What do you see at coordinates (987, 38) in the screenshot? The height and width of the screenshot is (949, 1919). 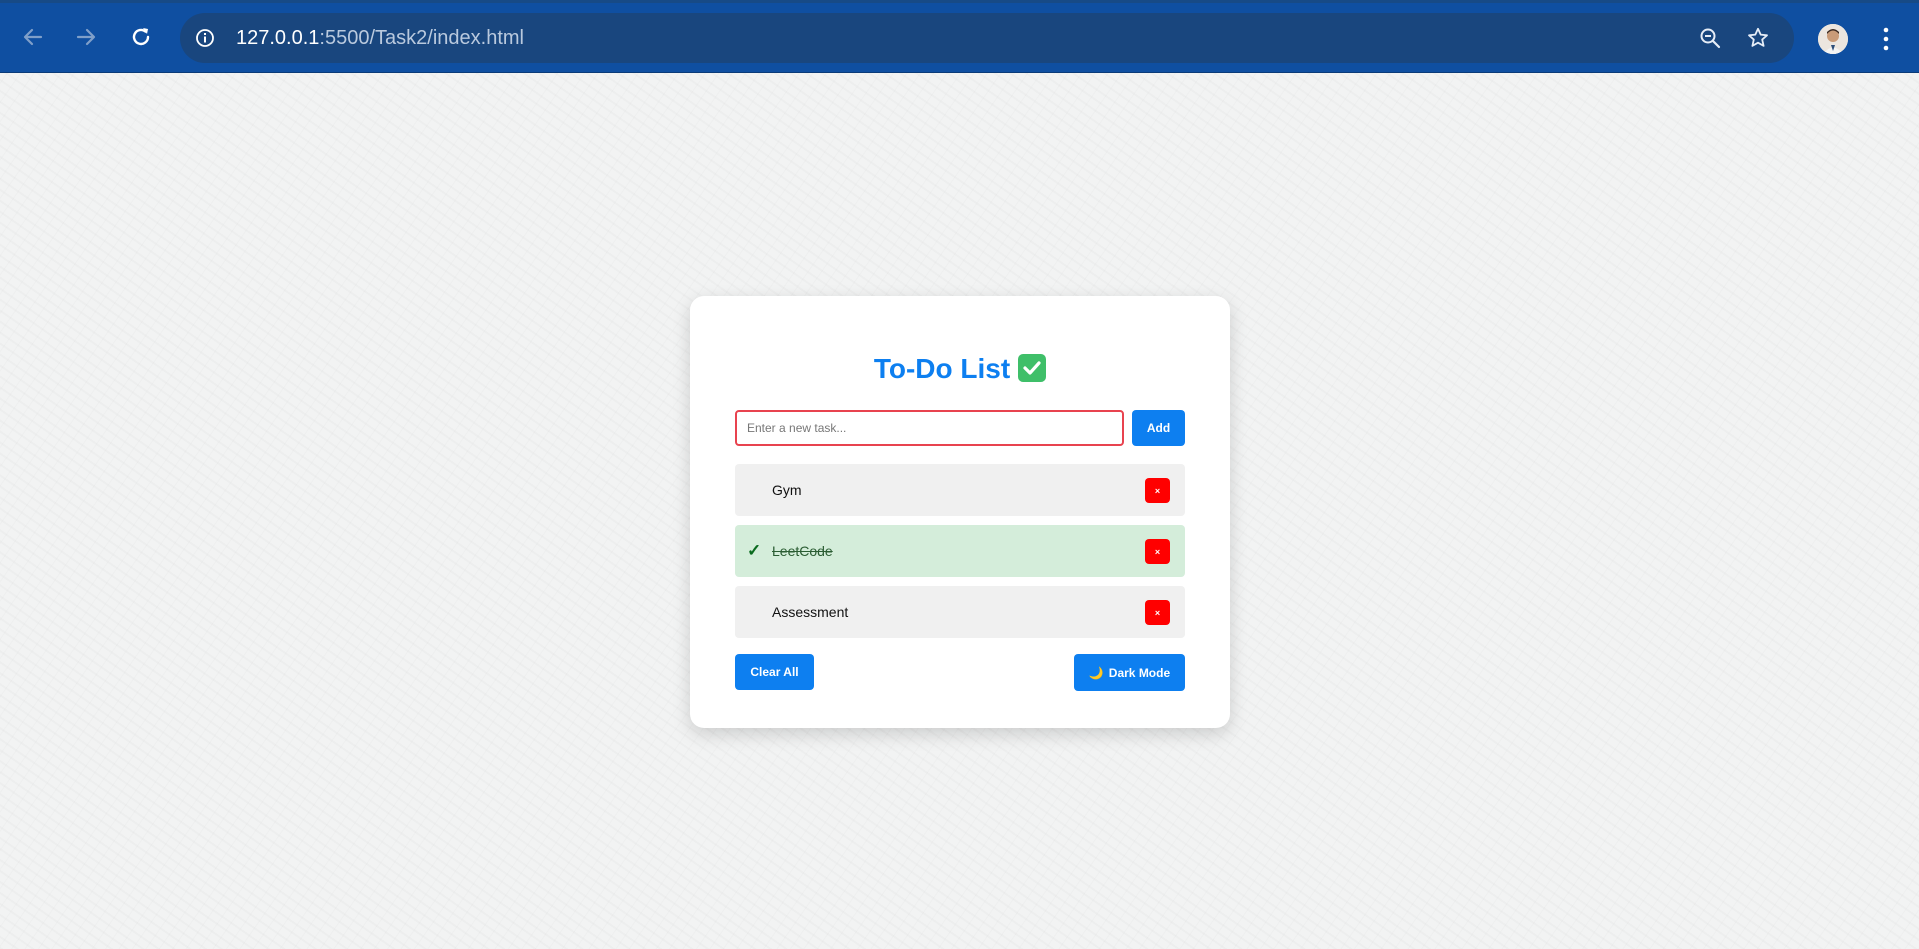 I see `address-bar: 127.0.0.1:5500/Task2/index.html` at bounding box center [987, 38].